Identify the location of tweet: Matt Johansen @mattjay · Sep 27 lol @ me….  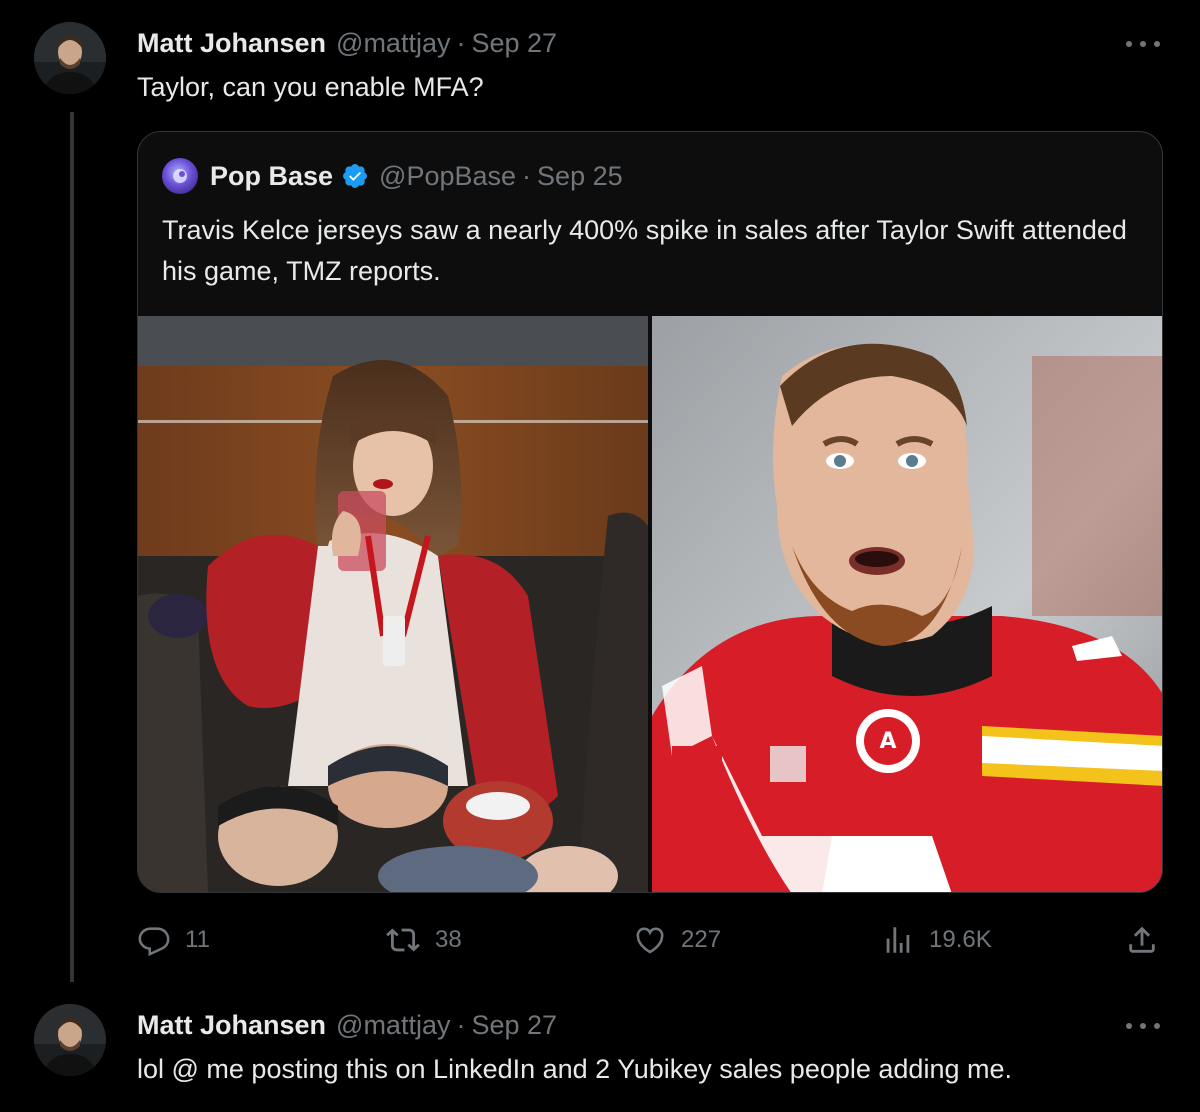
(600, 1047).